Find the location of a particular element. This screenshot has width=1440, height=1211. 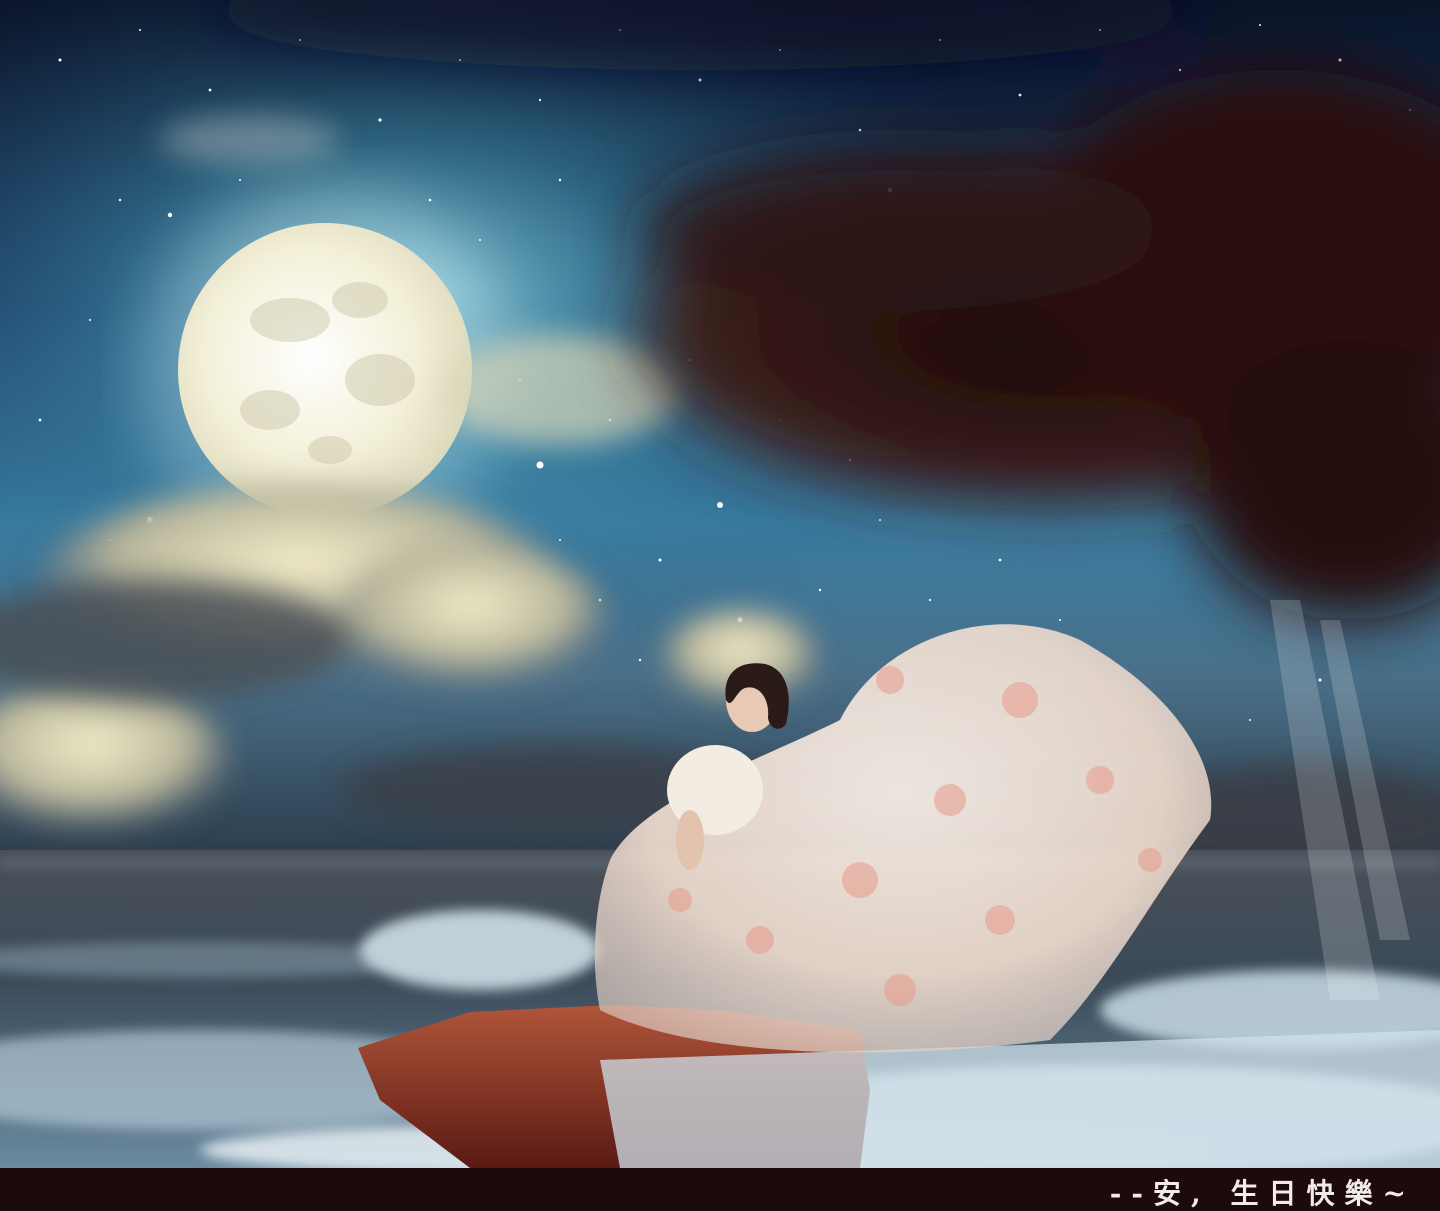

birthday-caption: --安, 生日快樂~ is located at coordinates (1262, 1193).